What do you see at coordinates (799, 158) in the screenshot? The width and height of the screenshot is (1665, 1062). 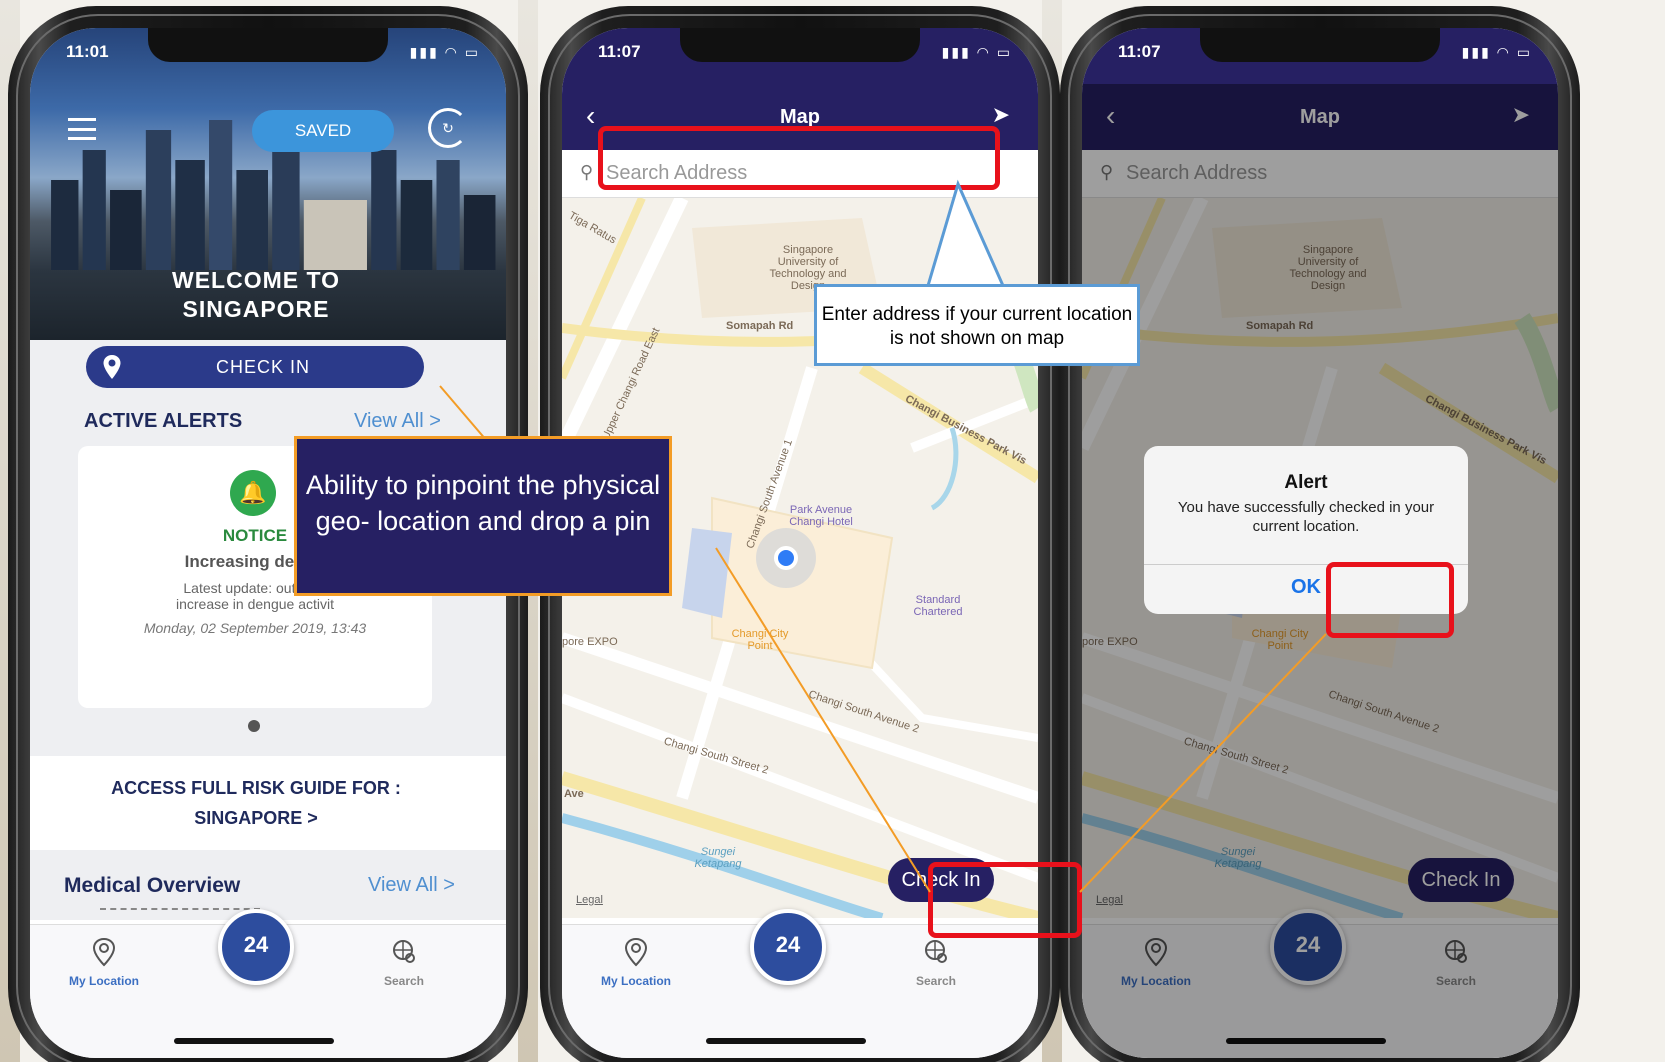 I see `highlight-search-address` at bounding box center [799, 158].